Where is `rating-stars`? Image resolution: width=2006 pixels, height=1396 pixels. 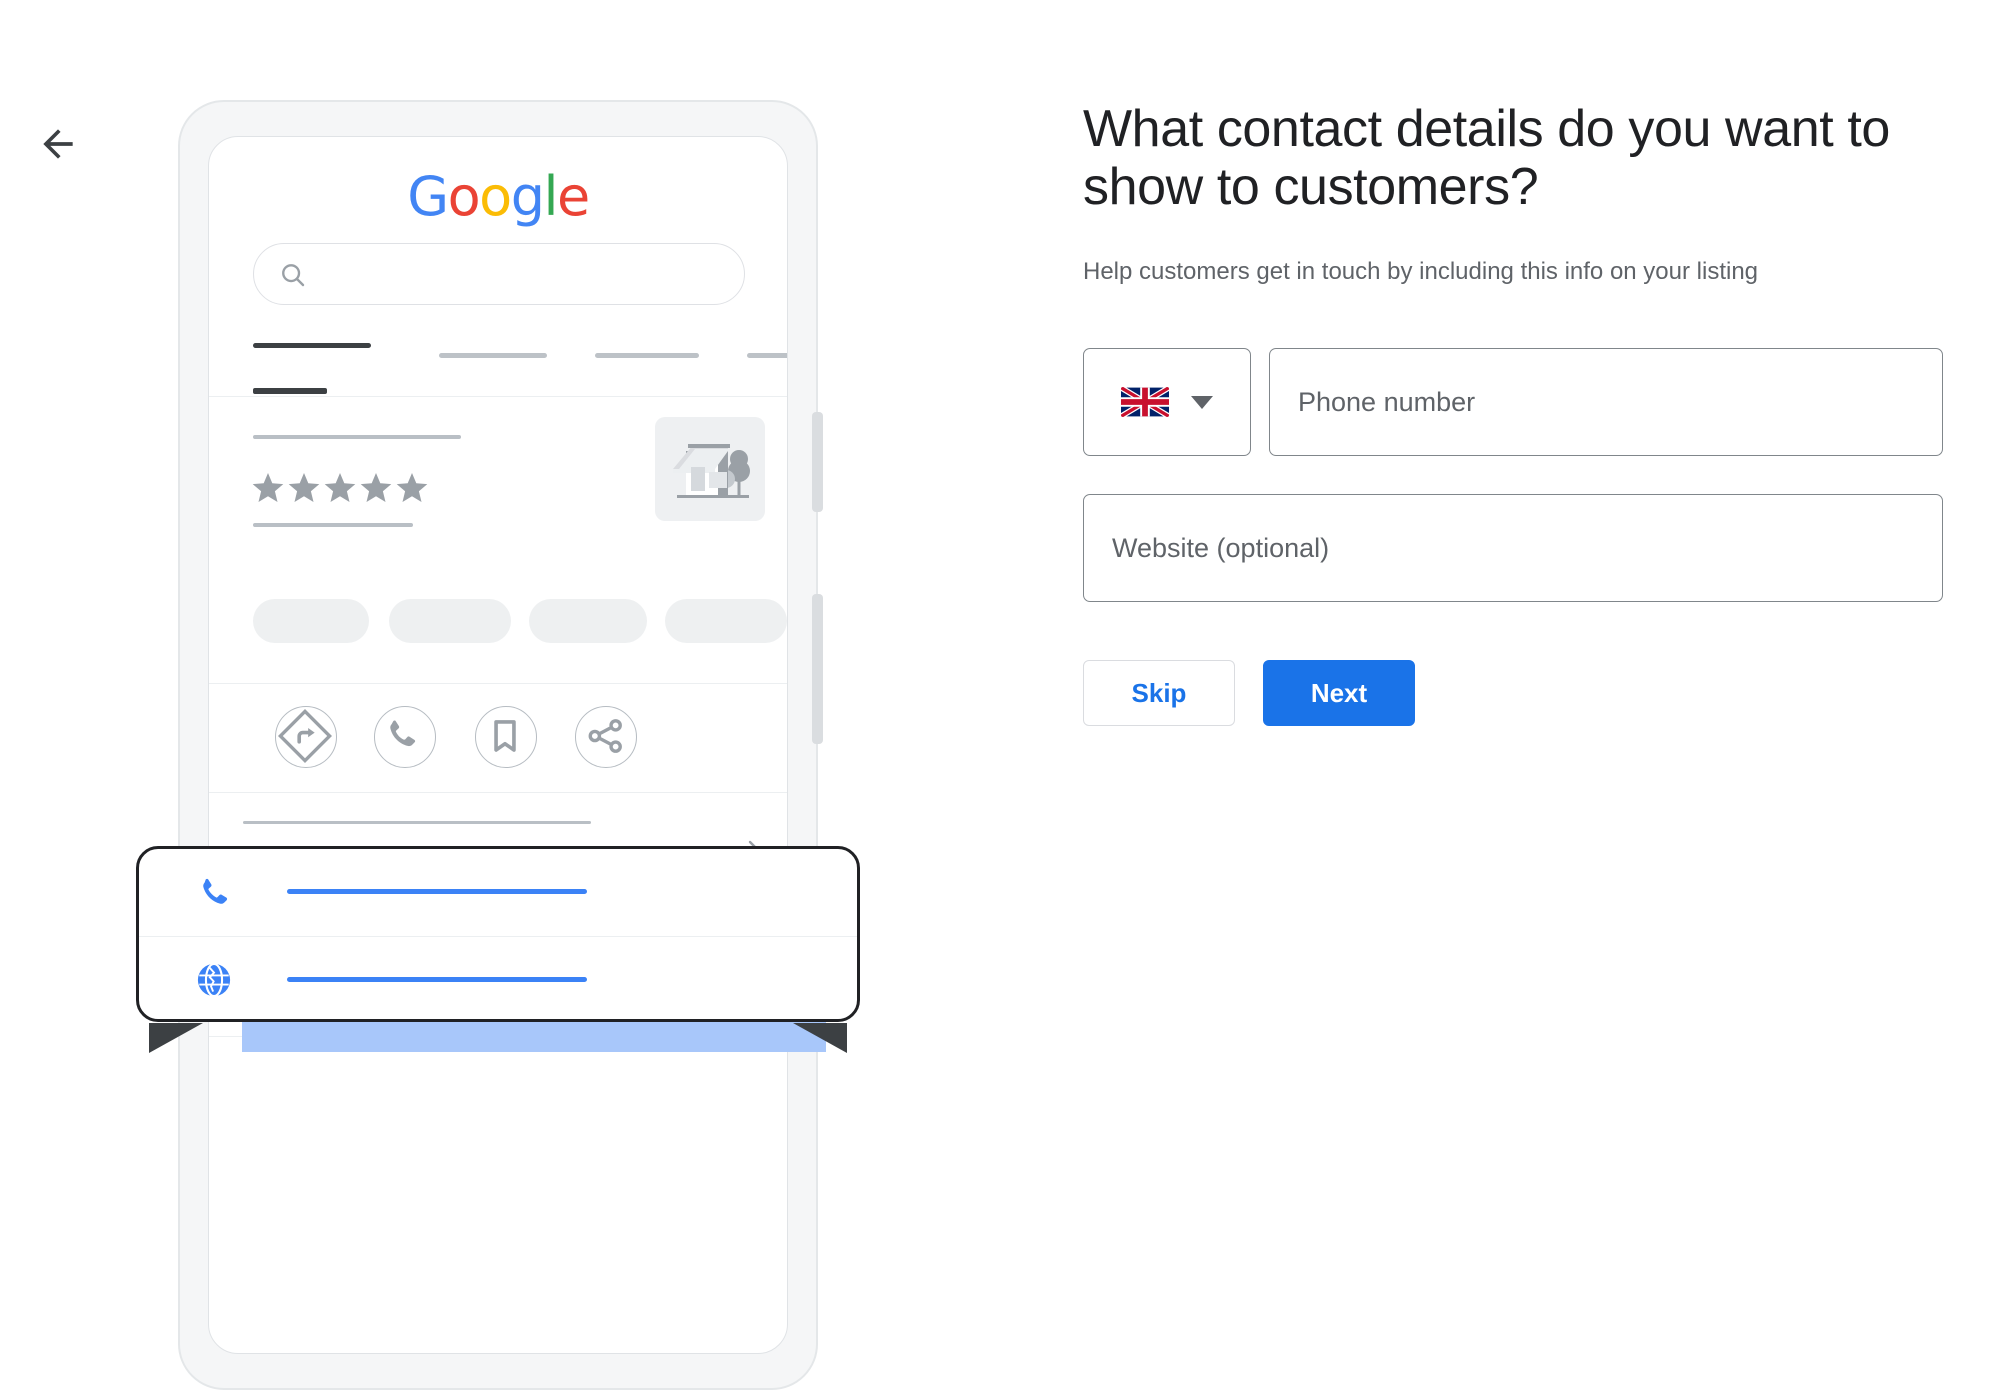 rating-stars is located at coordinates (341, 490).